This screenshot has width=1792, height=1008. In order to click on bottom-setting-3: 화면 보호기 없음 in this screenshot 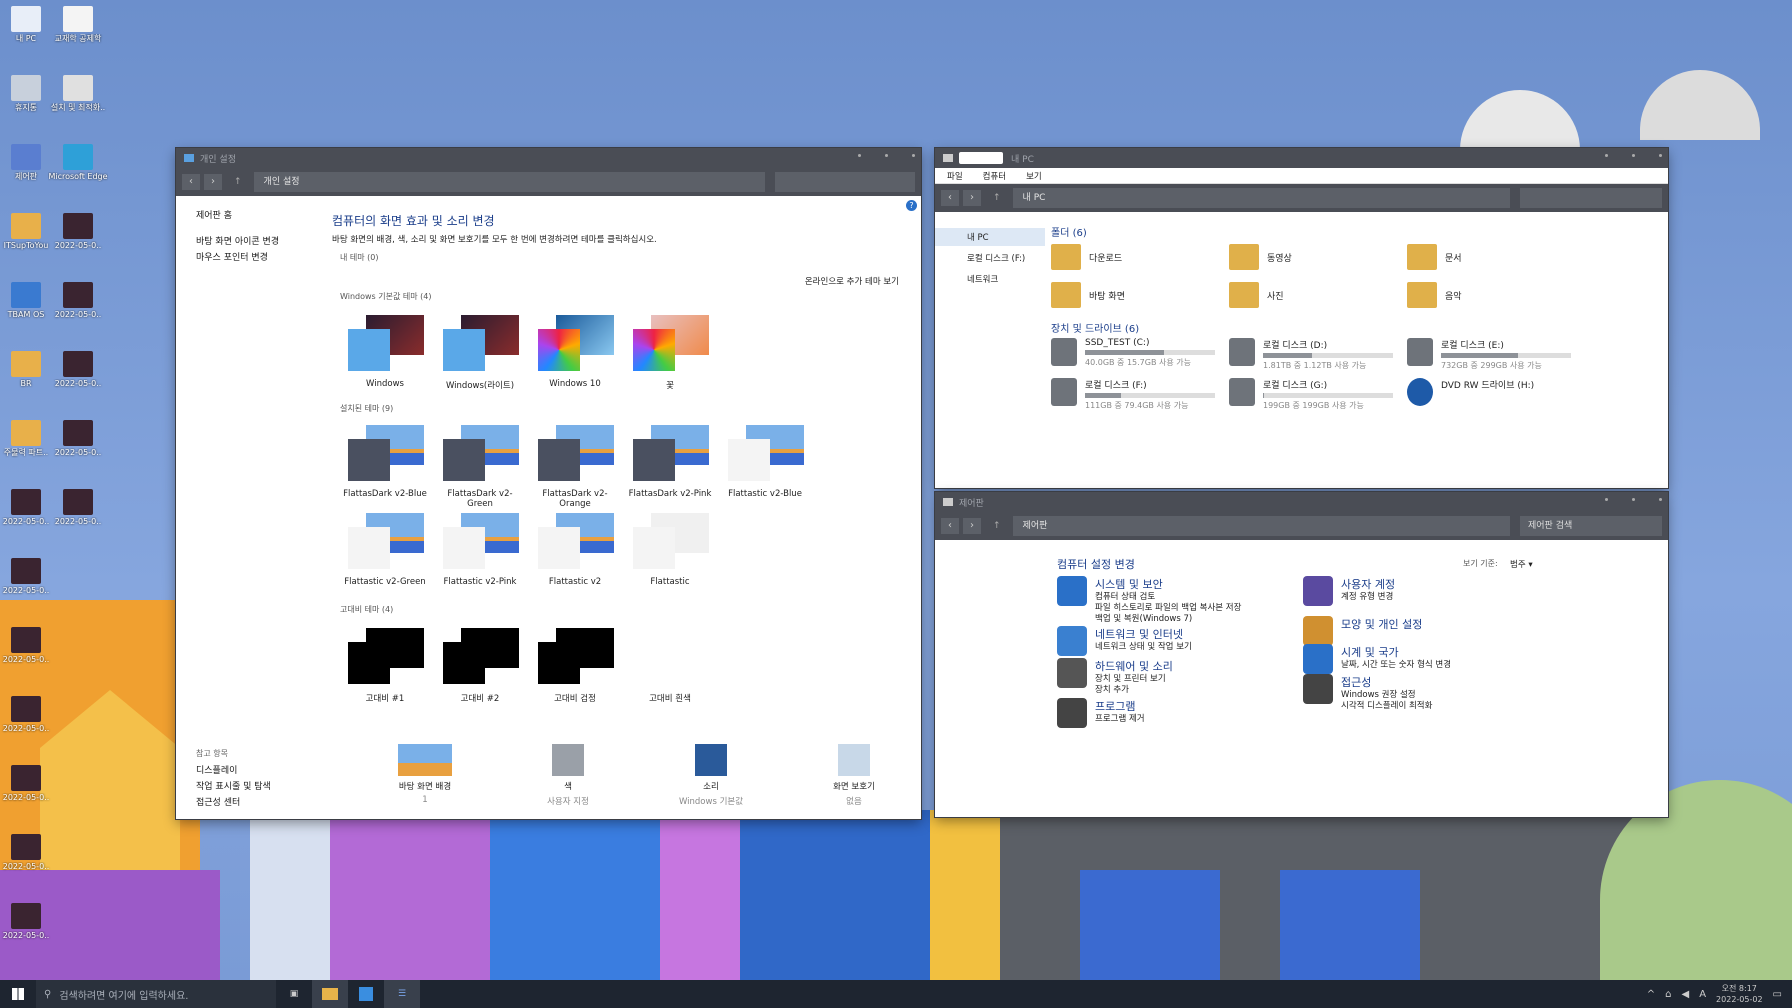, I will do `click(854, 775)`.